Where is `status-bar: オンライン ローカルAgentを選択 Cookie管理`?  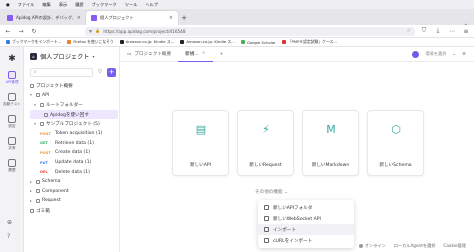
status-bar: オンライン ローカルAgentを選択 Cookie管理 is located at coordinates (297, 245).